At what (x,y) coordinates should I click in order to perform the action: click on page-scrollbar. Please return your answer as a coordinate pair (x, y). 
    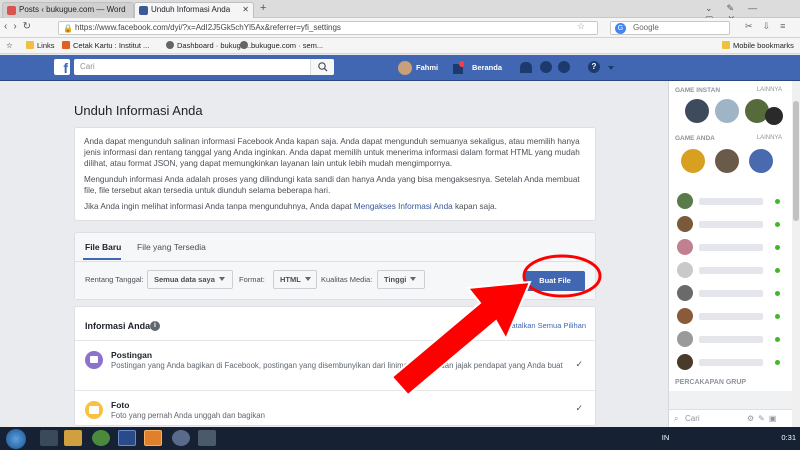
    Looking at the image, I should click on (796, 254).